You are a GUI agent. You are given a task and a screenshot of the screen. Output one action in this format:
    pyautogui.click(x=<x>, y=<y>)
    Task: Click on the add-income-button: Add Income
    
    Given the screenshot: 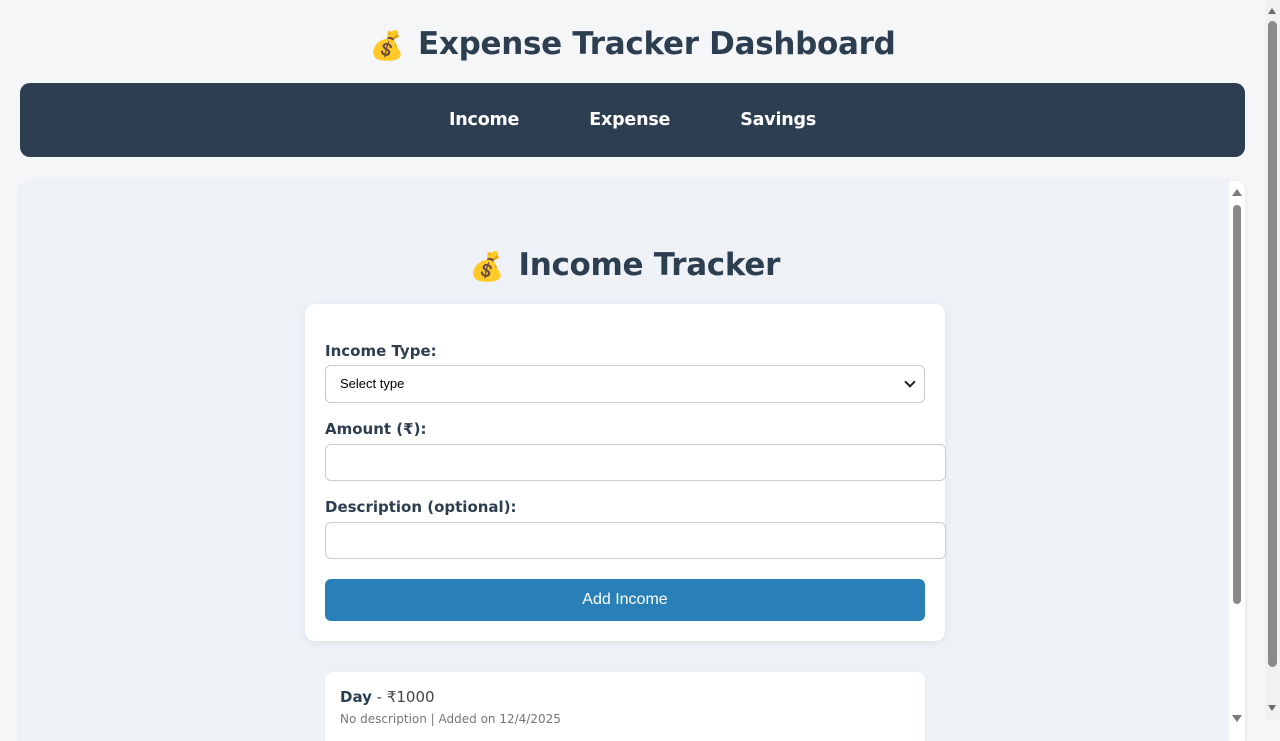 What is the action you would take?
    pyautogui.click(x=625, y=600)
    